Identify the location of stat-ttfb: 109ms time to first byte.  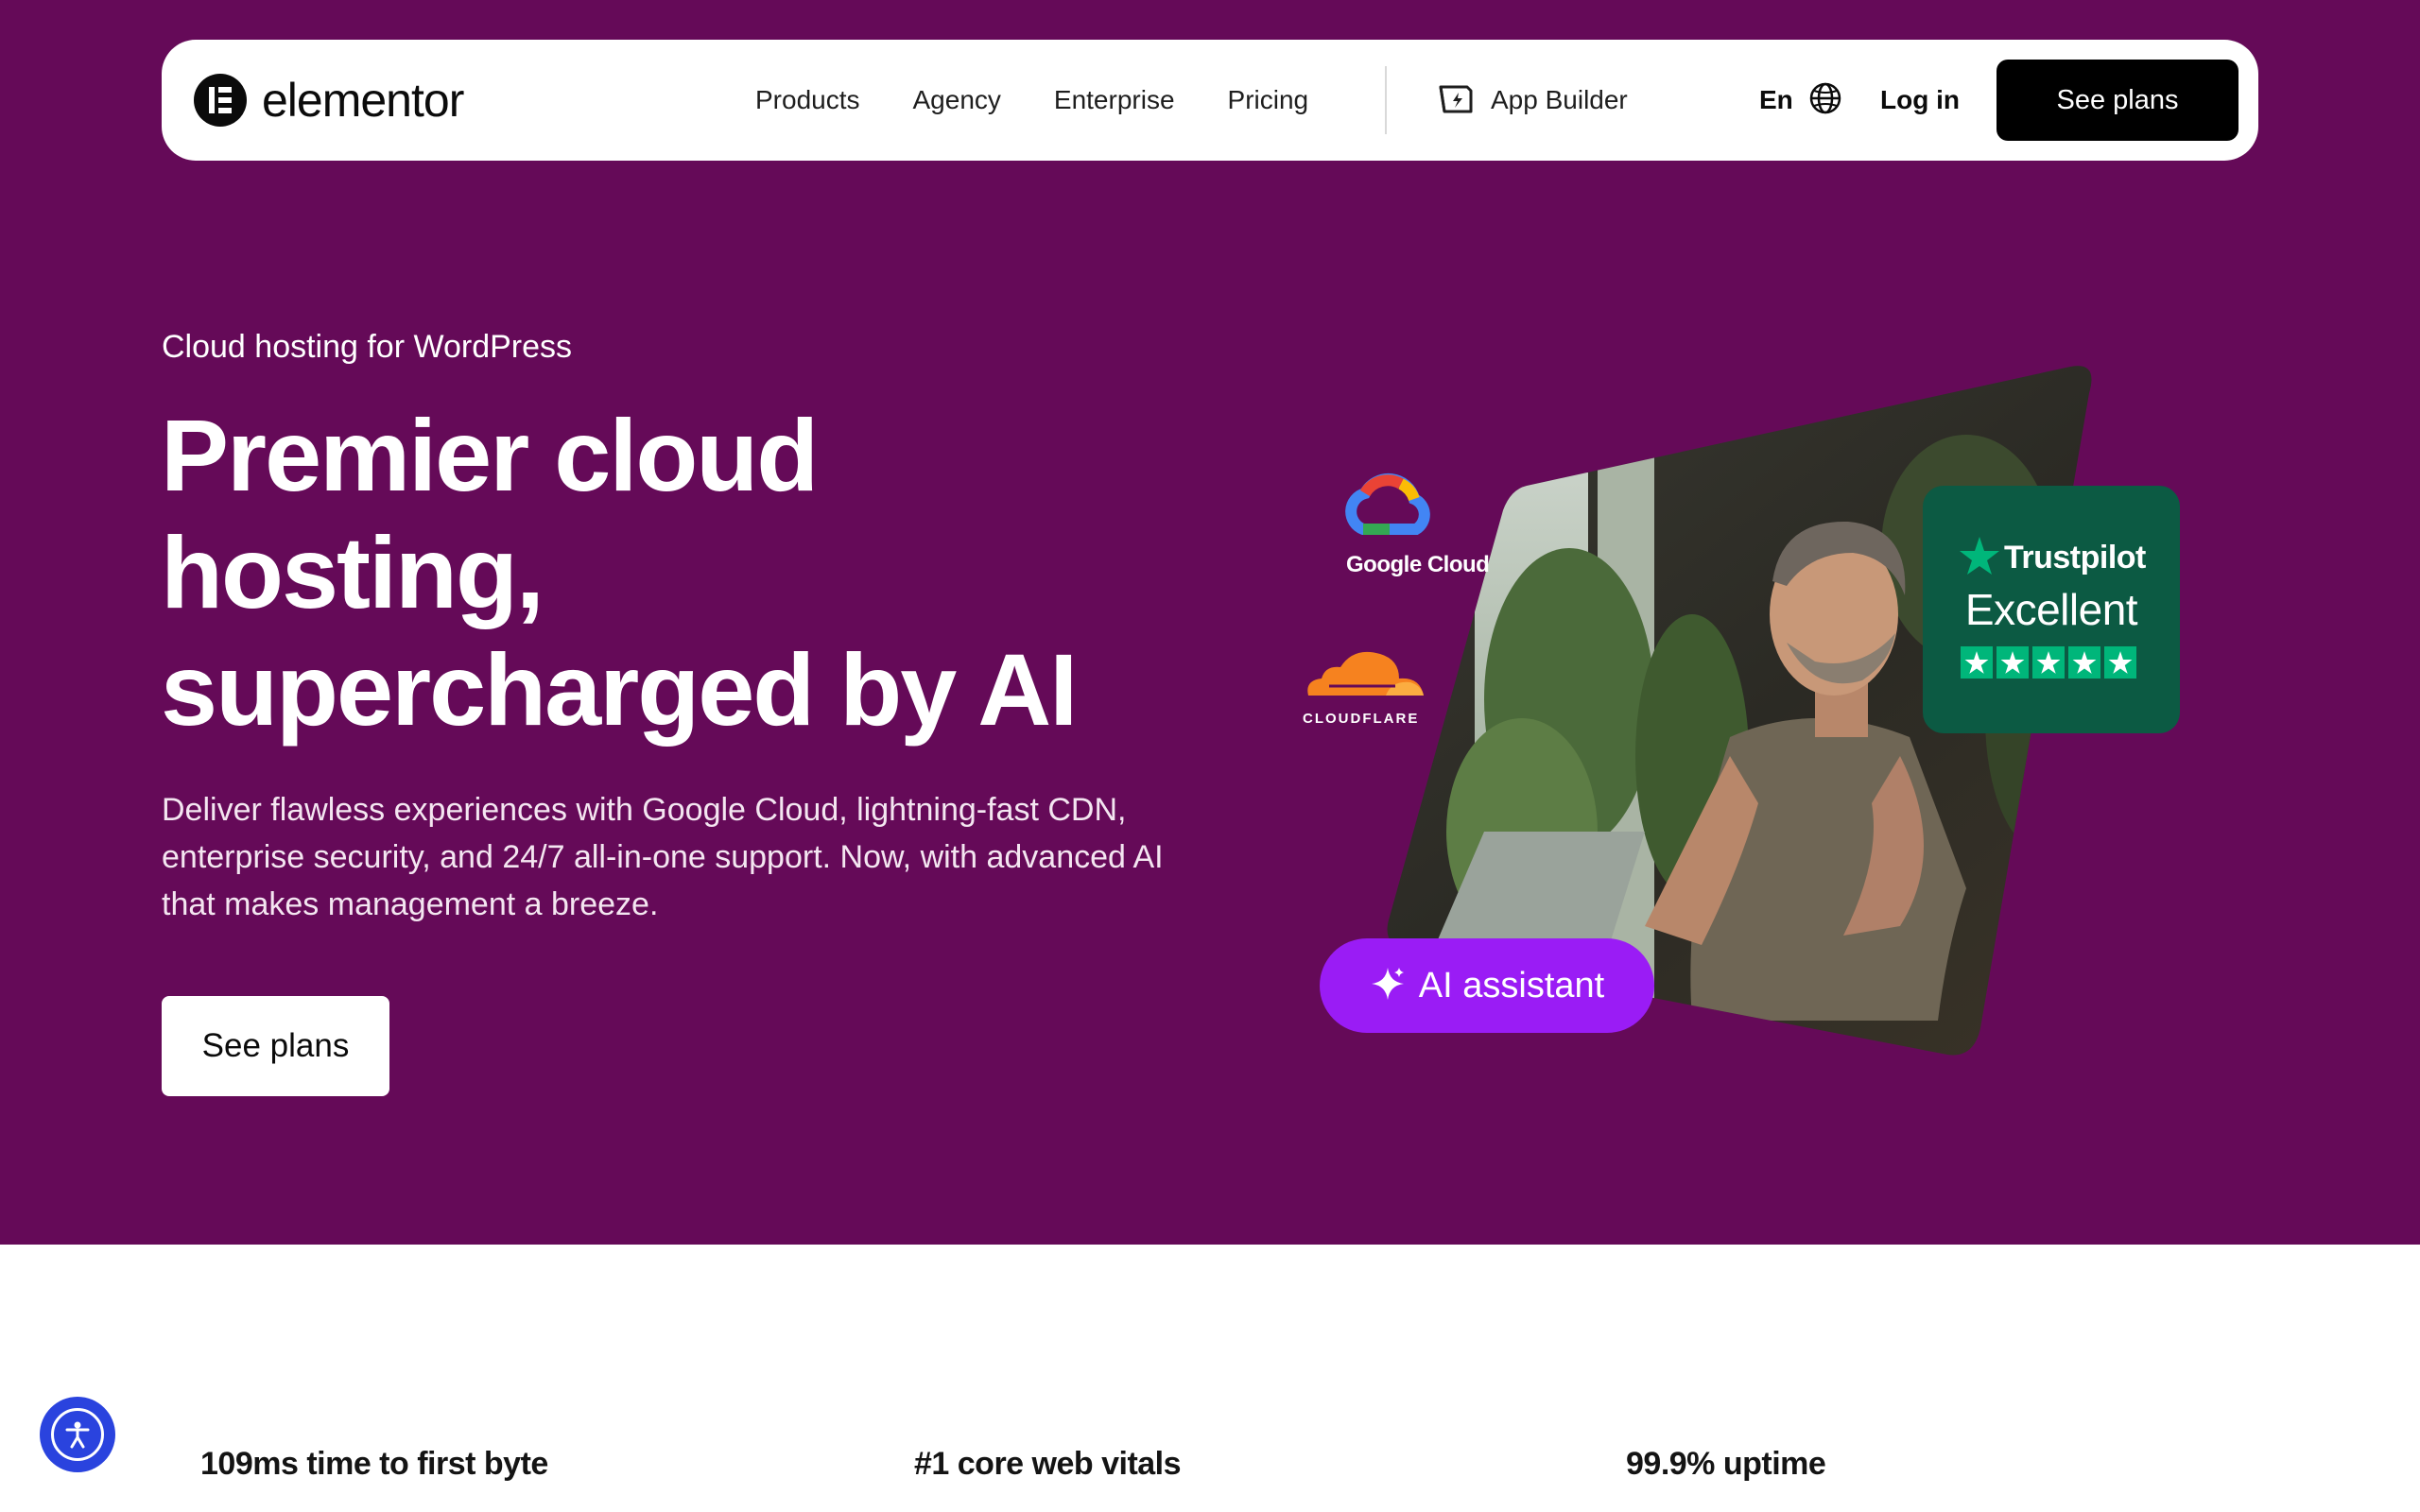
(374, 1464).